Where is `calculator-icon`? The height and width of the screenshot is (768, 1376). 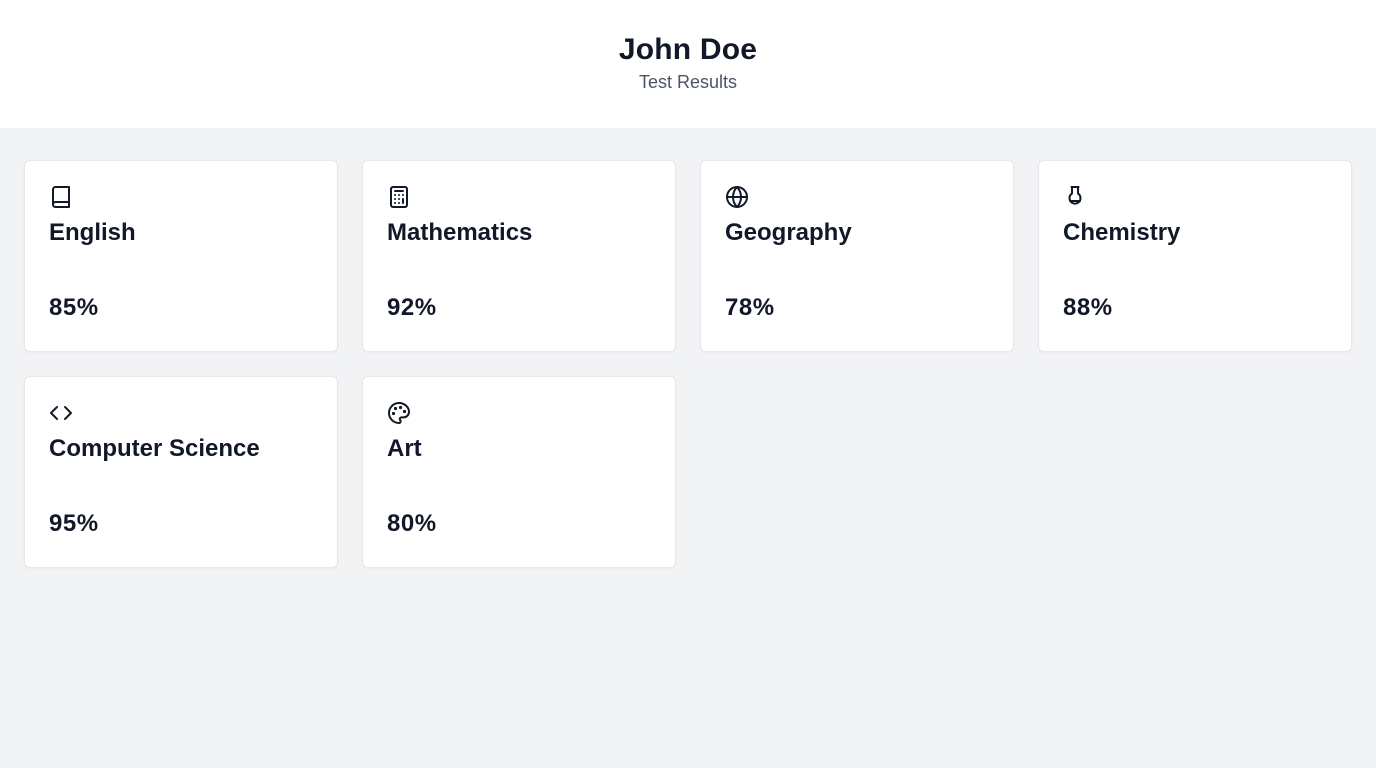 calculator-icon is located at coordinates (399, 197).